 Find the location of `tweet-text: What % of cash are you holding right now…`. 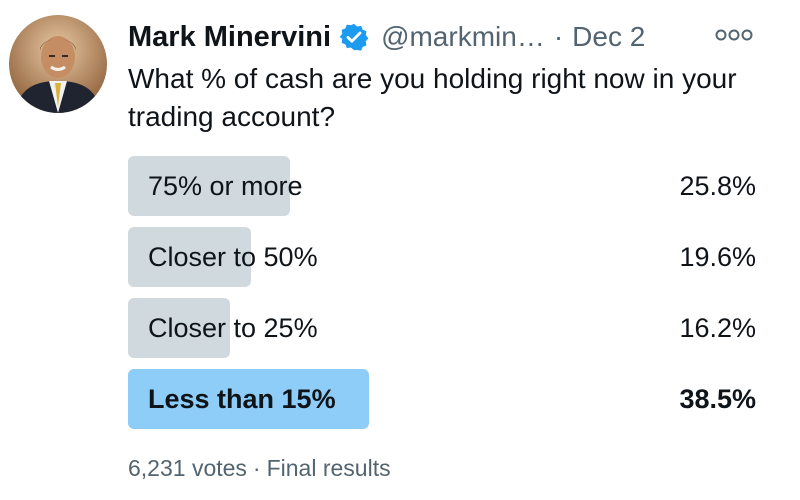

tweet-text: What % of cash are you holding right now… is located at coordinates (432, 97).